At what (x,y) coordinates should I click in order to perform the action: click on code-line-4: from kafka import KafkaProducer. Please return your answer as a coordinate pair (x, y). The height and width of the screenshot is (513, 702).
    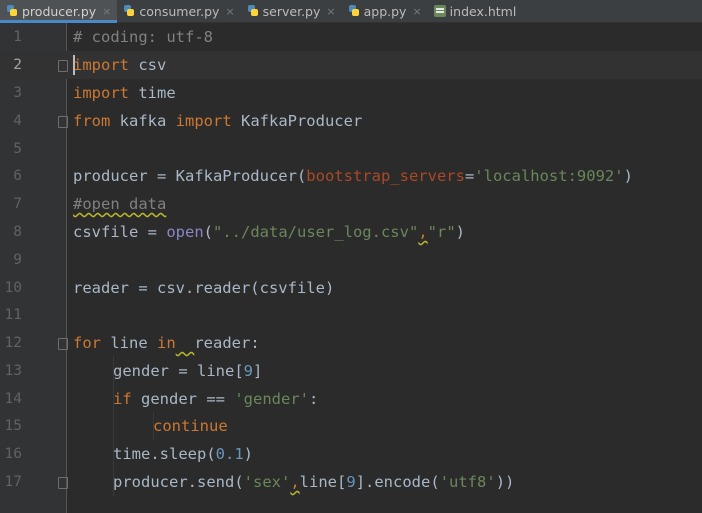
    Looking at the image, I should click on (218, 121).